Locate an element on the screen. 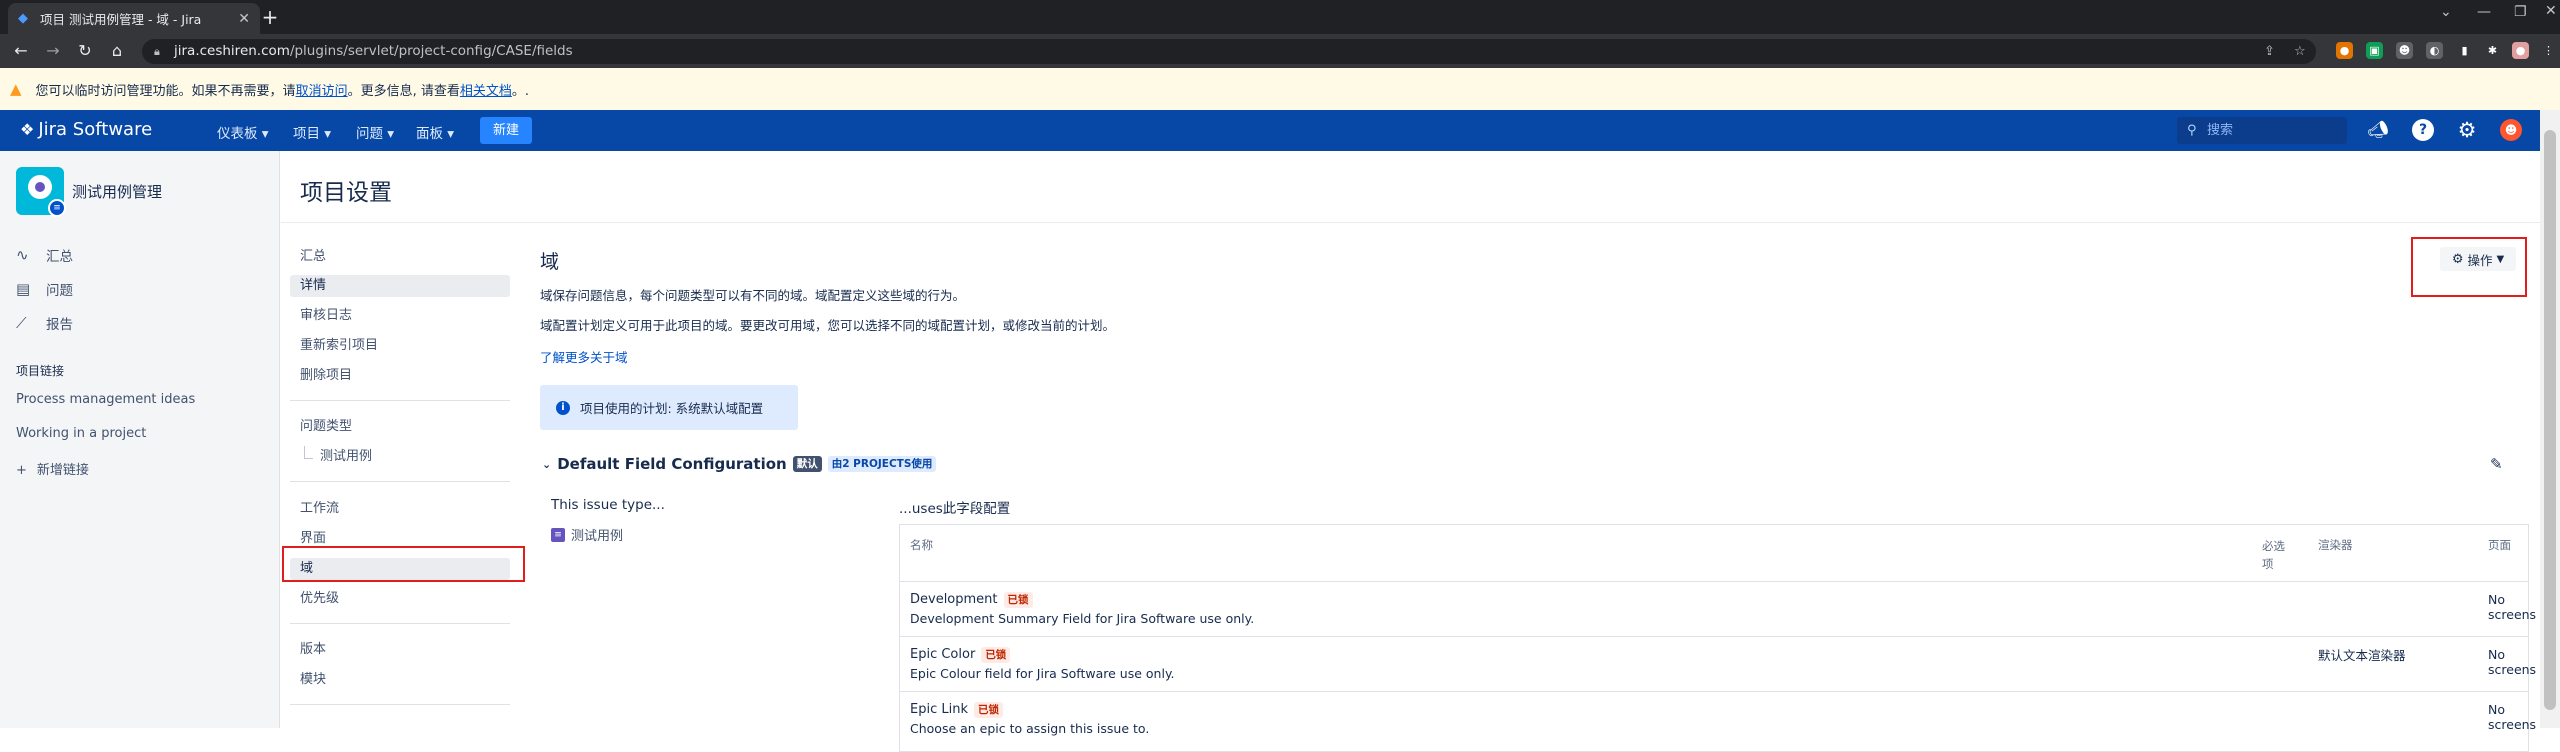 This screenshot has width=2560, height=752. page-scrollbar is located at coordinates (2550, 419).